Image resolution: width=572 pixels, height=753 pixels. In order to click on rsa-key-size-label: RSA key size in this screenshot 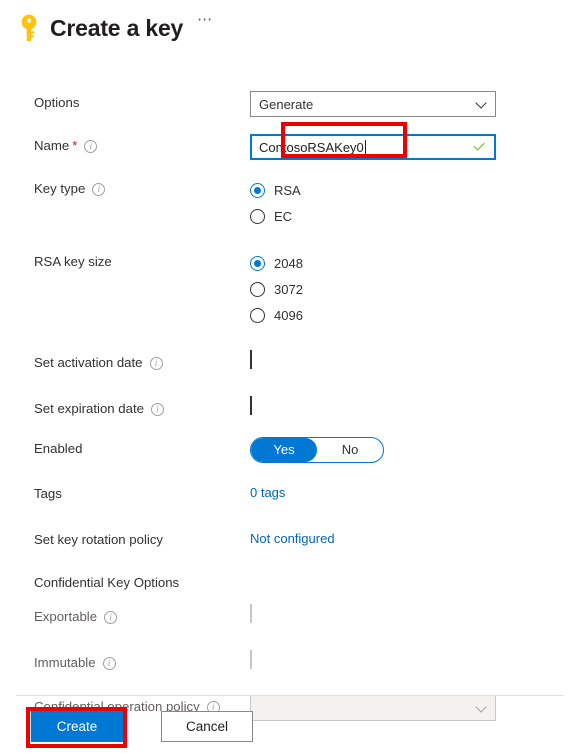, I will do `click(73, 261)`.